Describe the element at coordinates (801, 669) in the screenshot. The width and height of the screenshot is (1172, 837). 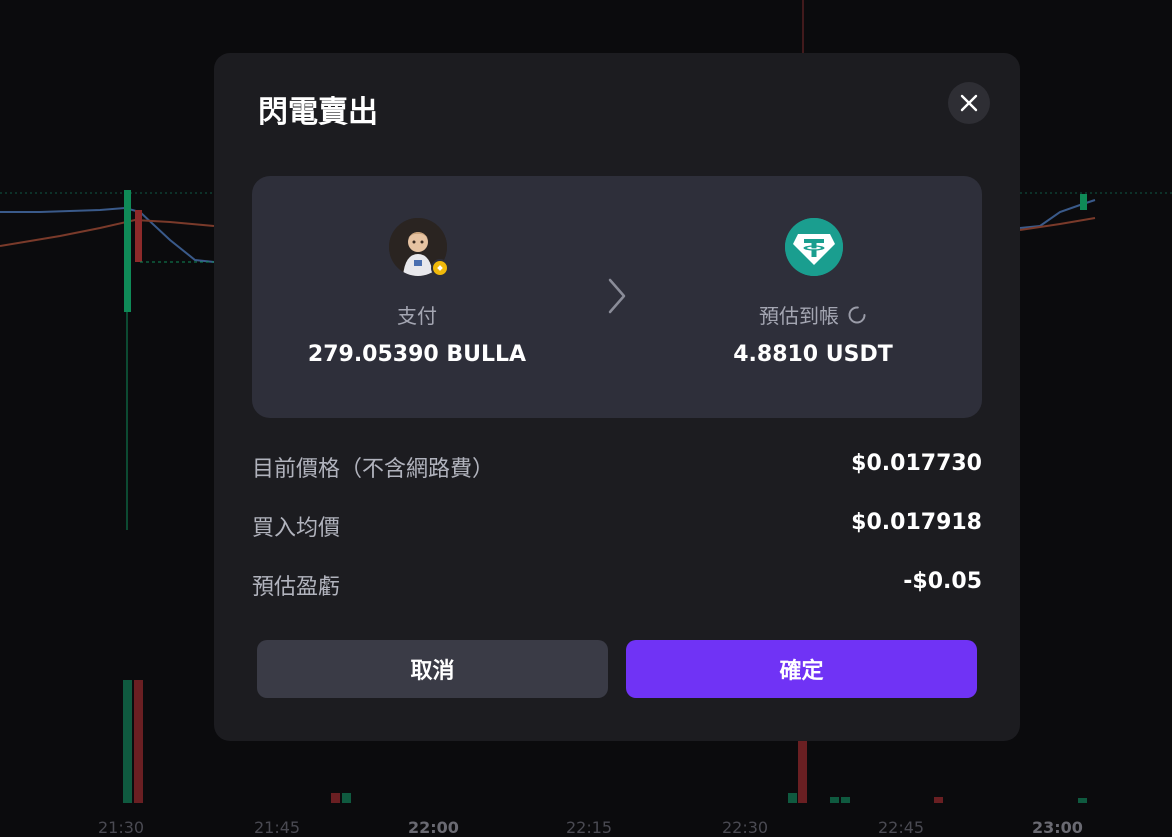
I see `confirm-button: 確定` at that location.